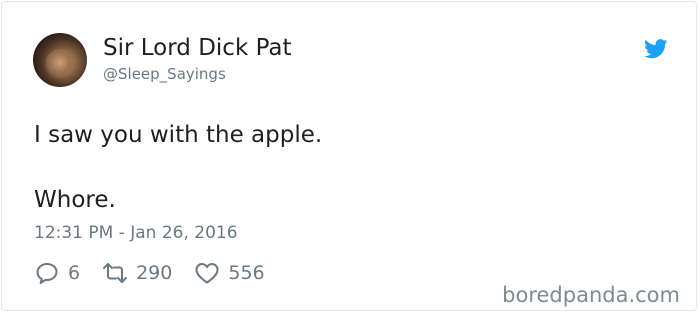 This screenshot has width=700, height=314. Describe the element at coordinates (207, 273) in the screenshot. I see `heart-icon` at that location.